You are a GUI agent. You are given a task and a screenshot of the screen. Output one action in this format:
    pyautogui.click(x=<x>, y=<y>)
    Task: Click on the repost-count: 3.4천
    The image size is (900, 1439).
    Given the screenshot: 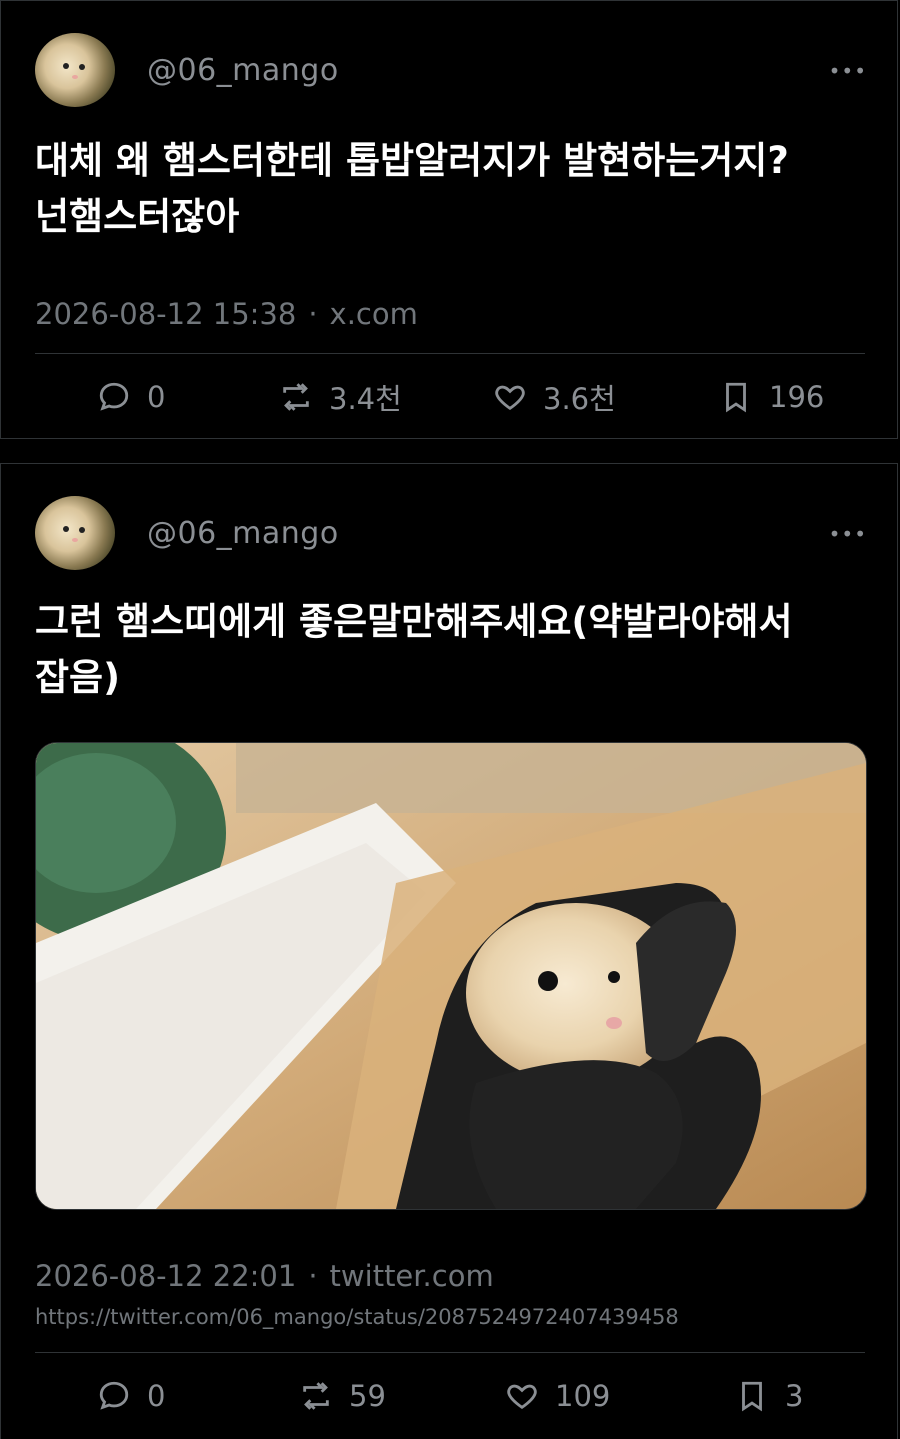 What is the action you would take?
    pyautogui.click(x=365, y=399)
    